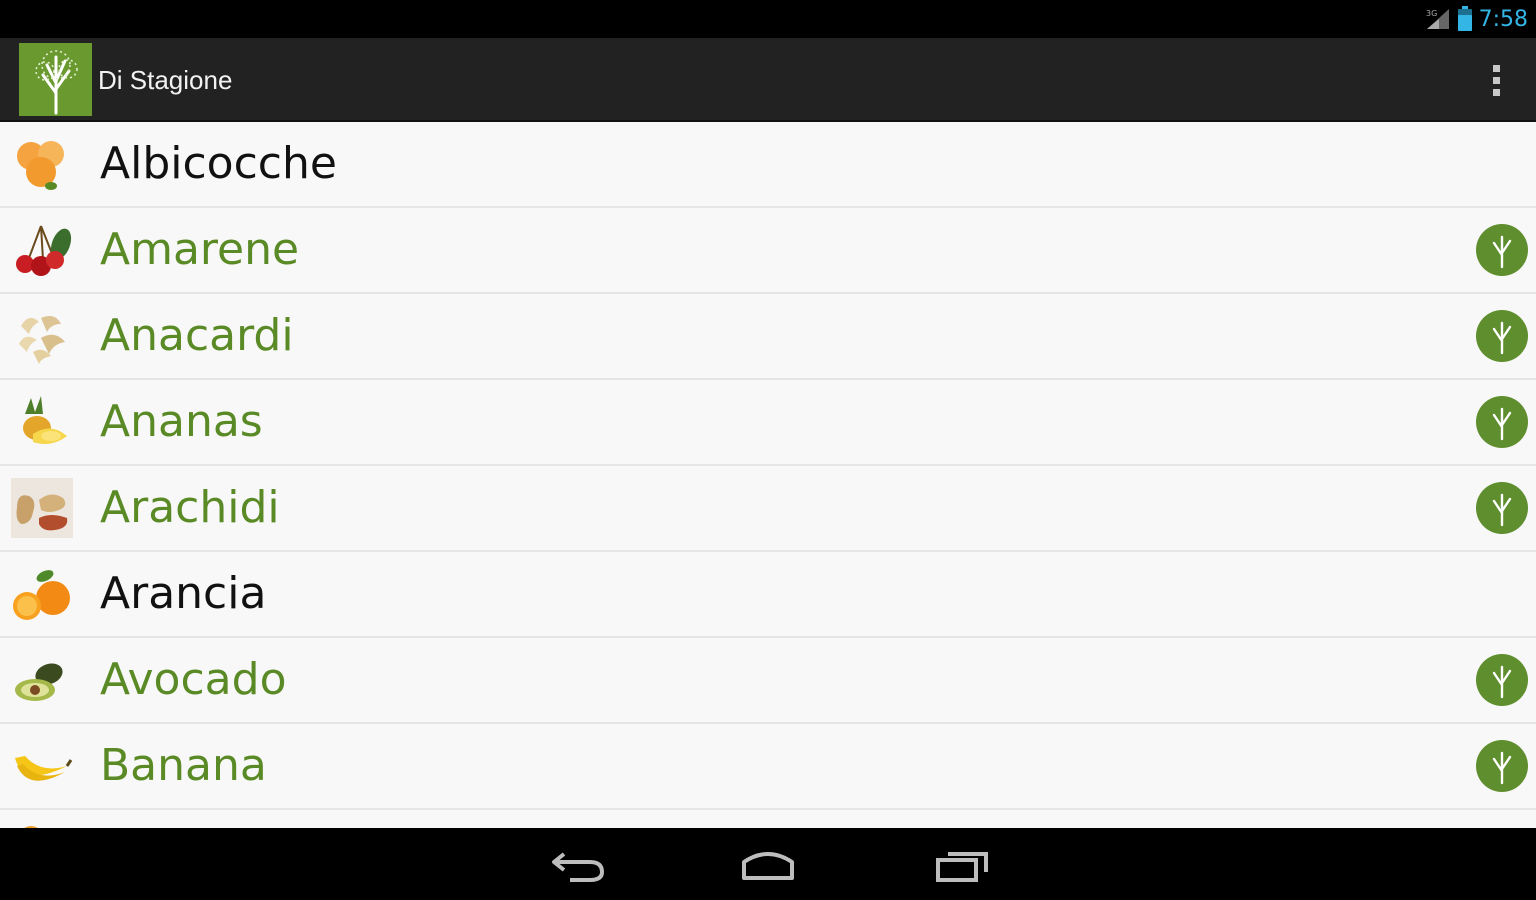 The image size is (1536, 900). Describe the element at coordinates (578, 865) in the screenshot. I see `back-icon` at that location.